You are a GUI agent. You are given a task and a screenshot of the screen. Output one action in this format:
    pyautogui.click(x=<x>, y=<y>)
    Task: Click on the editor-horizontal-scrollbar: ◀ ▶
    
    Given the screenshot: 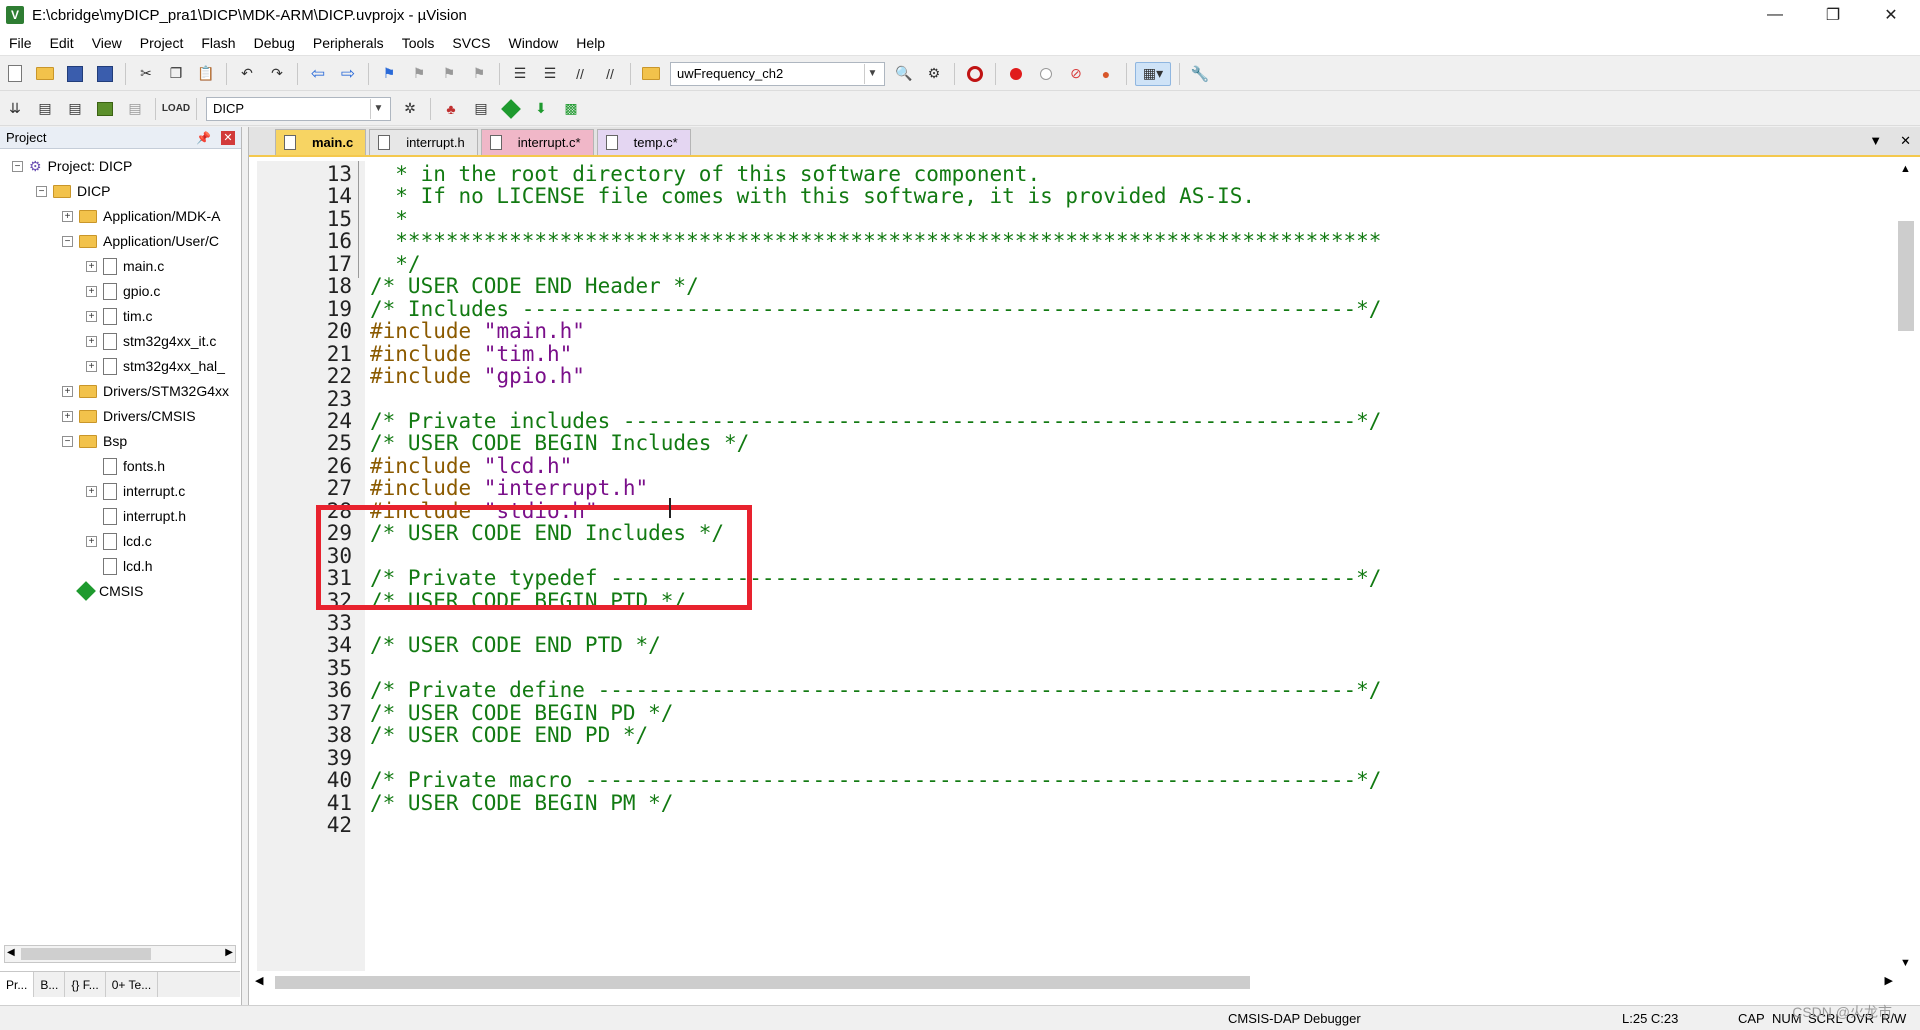 What is the action you would take?
    pyautogui.click(x=1074, y=982)
    